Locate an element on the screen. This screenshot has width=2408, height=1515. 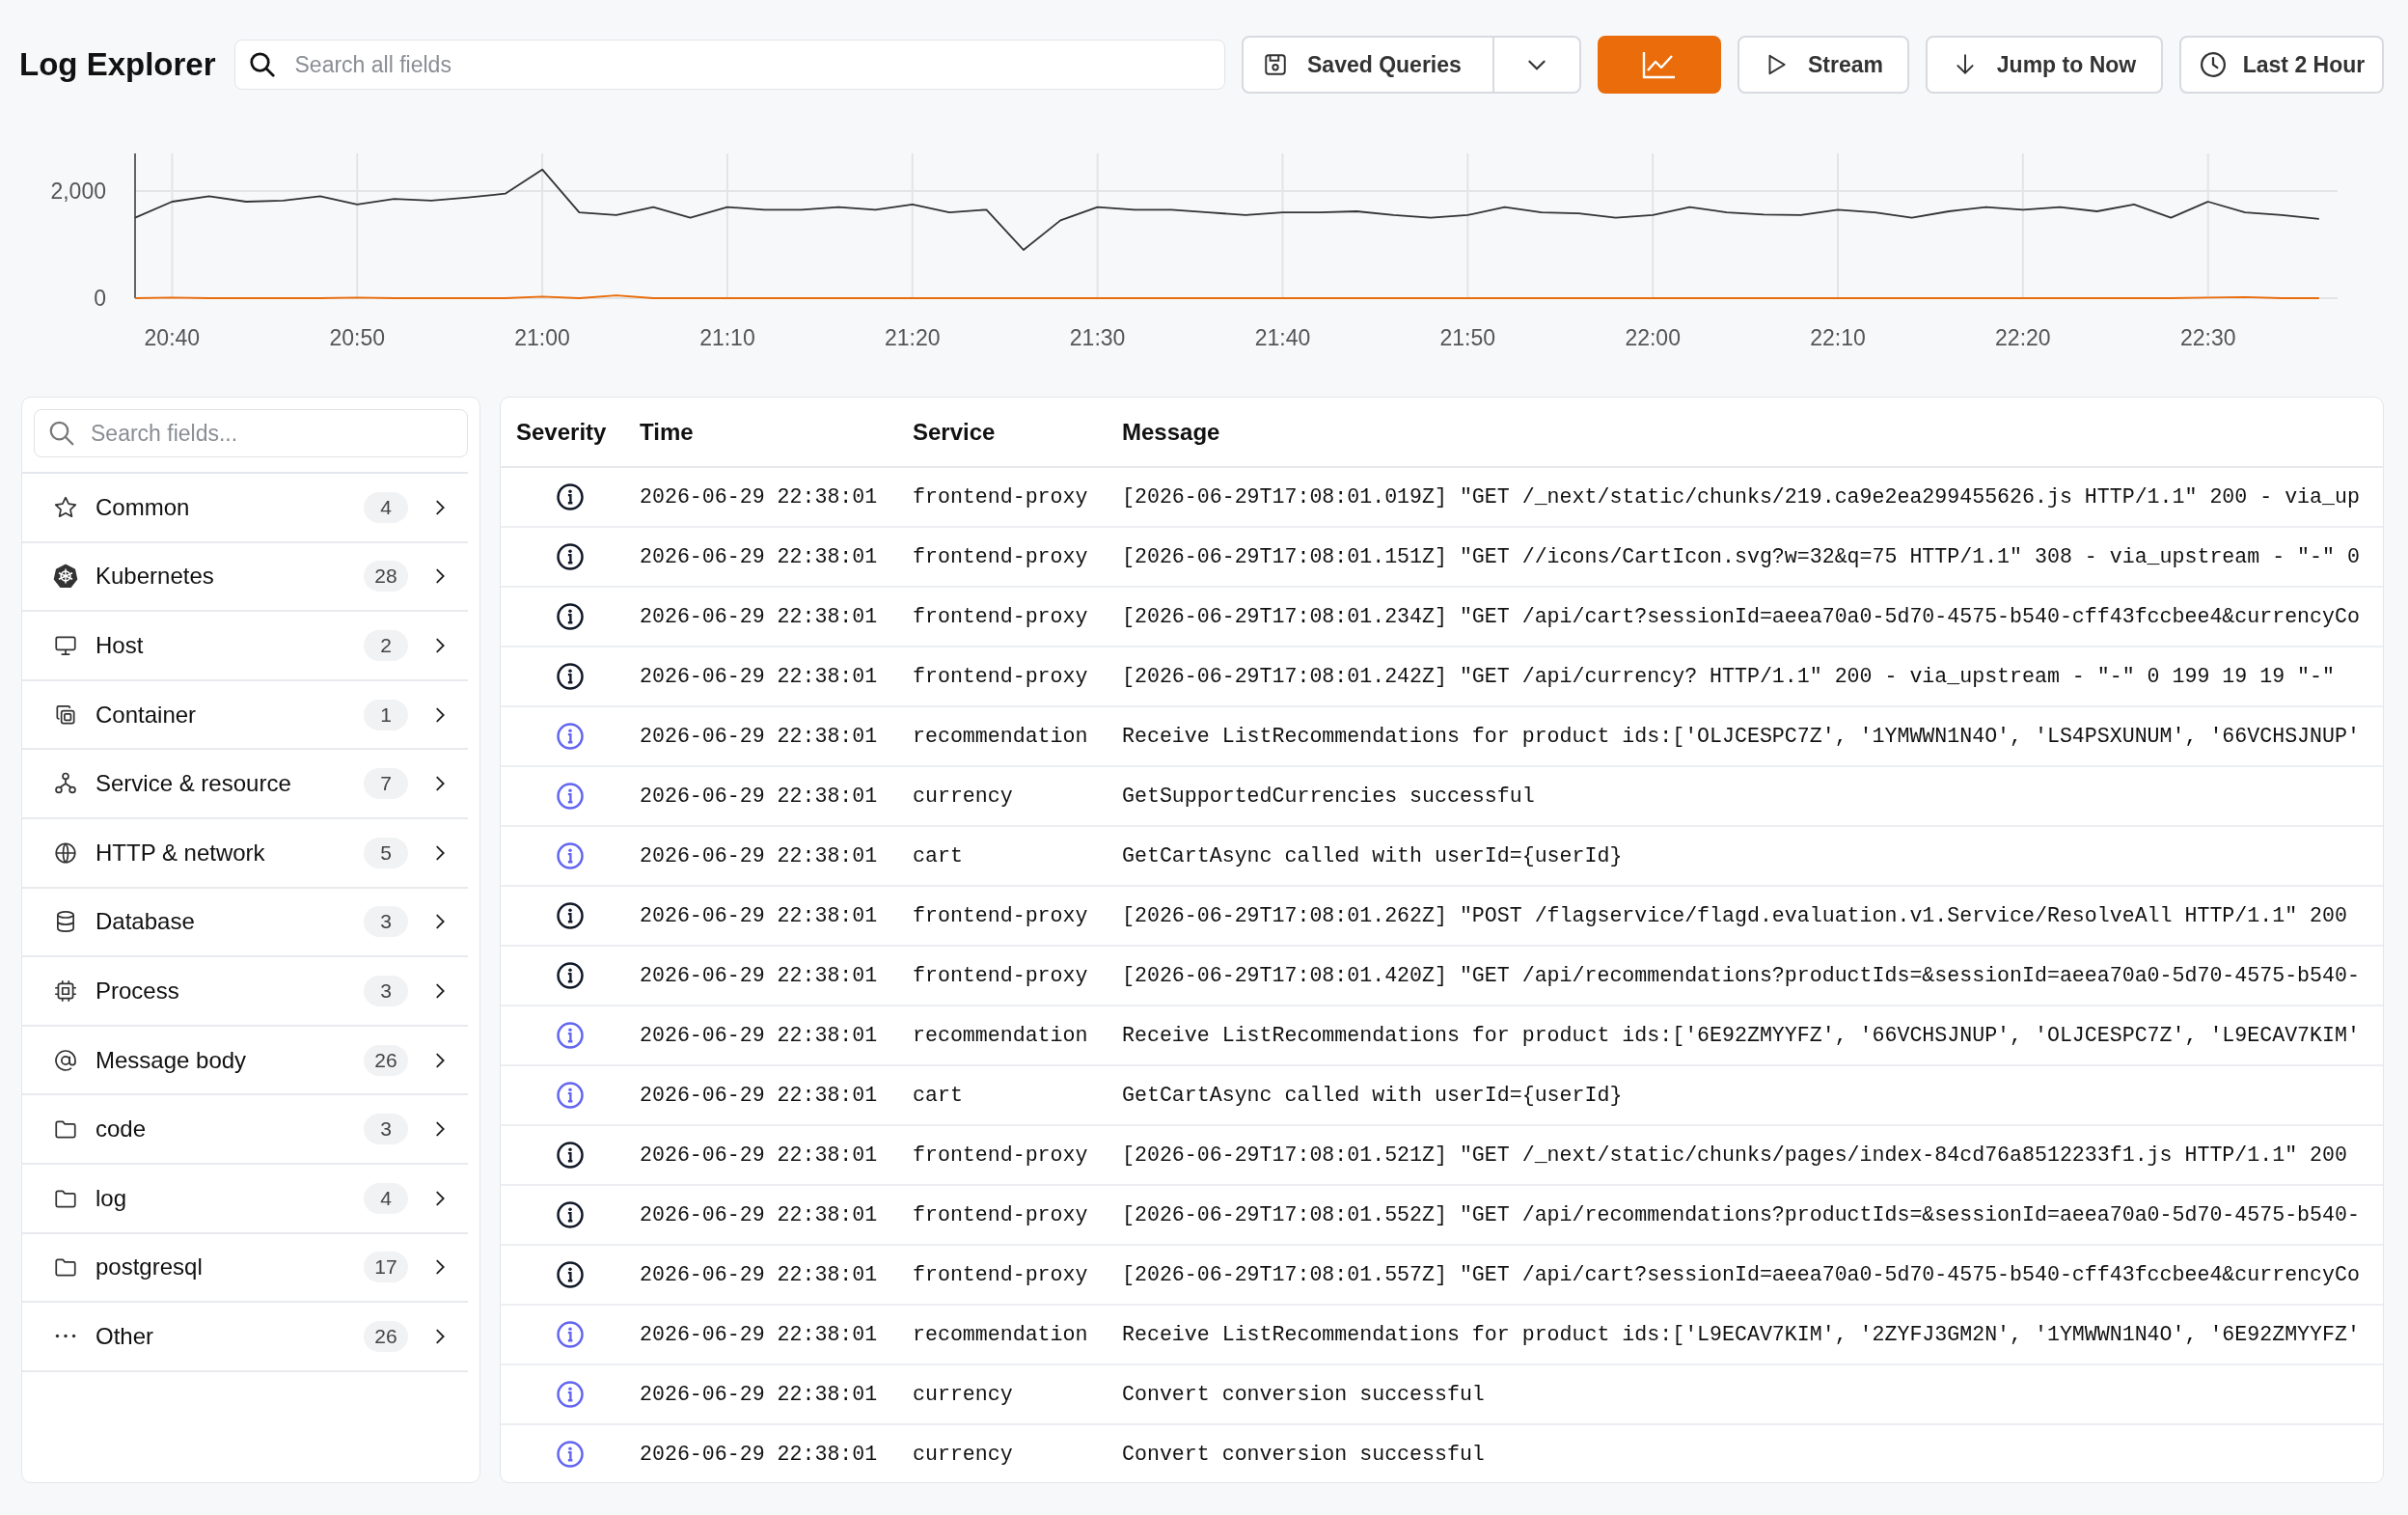
axis-label: 21:50 is located at coordinates (1467, 338).